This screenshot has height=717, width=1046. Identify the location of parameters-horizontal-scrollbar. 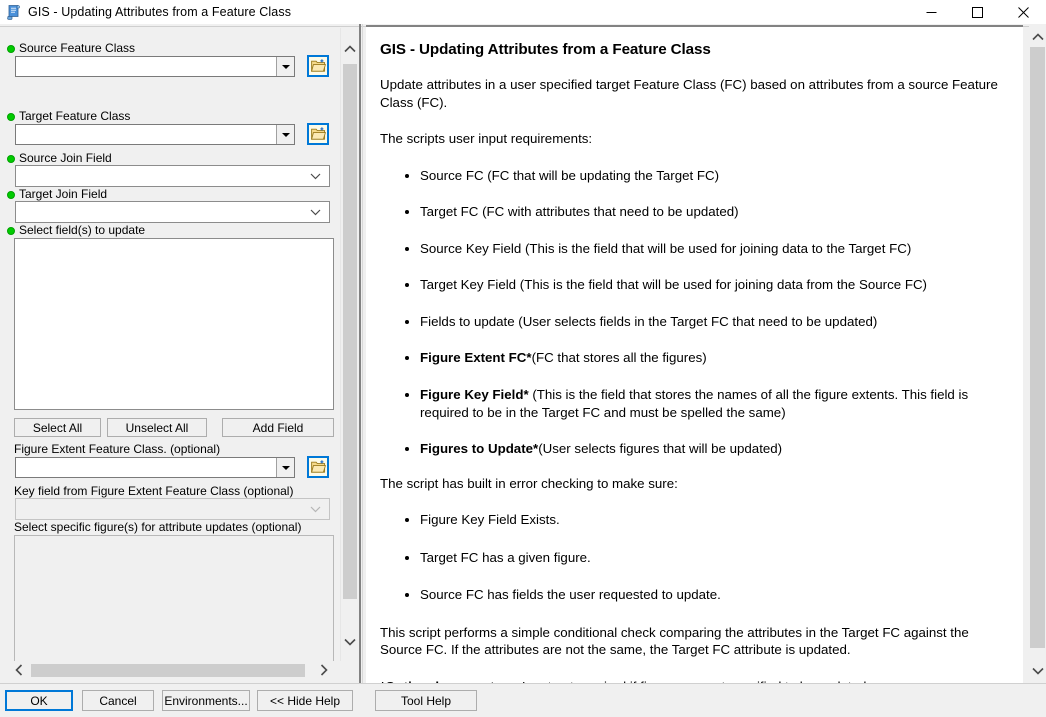
(171, 670).